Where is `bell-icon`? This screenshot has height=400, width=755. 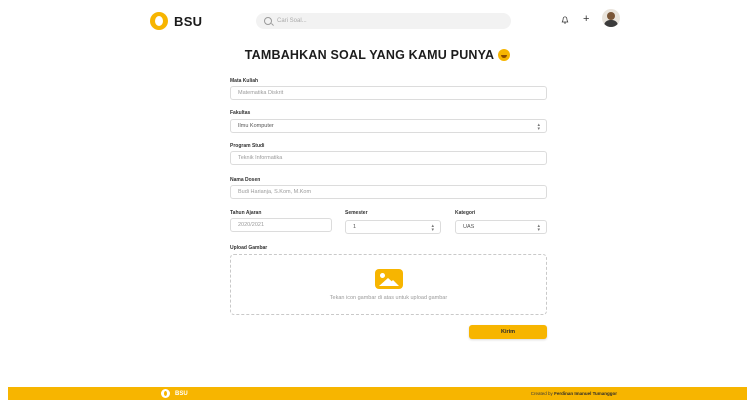
bell-icon is located at coordinates (565, 20).